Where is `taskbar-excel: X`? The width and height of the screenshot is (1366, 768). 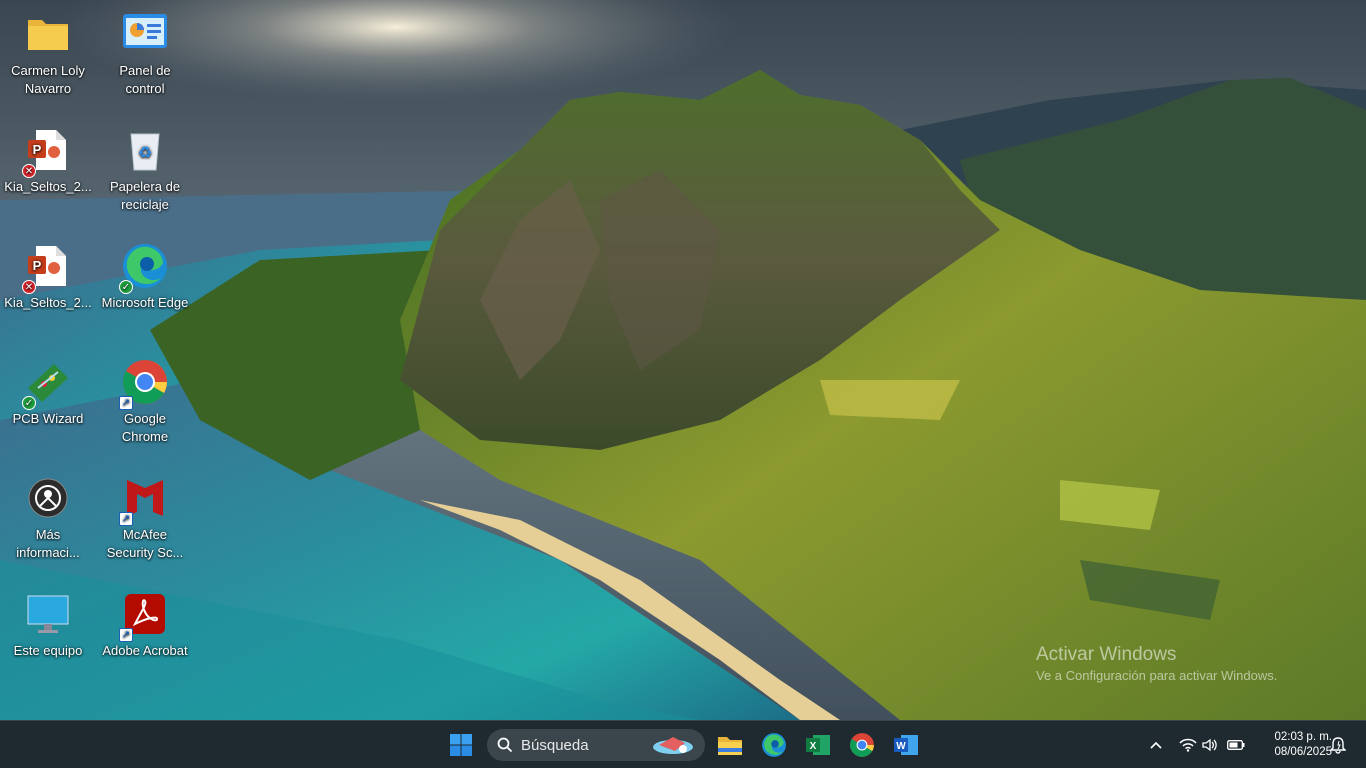 taskbar-excel: X is located at coordinates (818, 745).